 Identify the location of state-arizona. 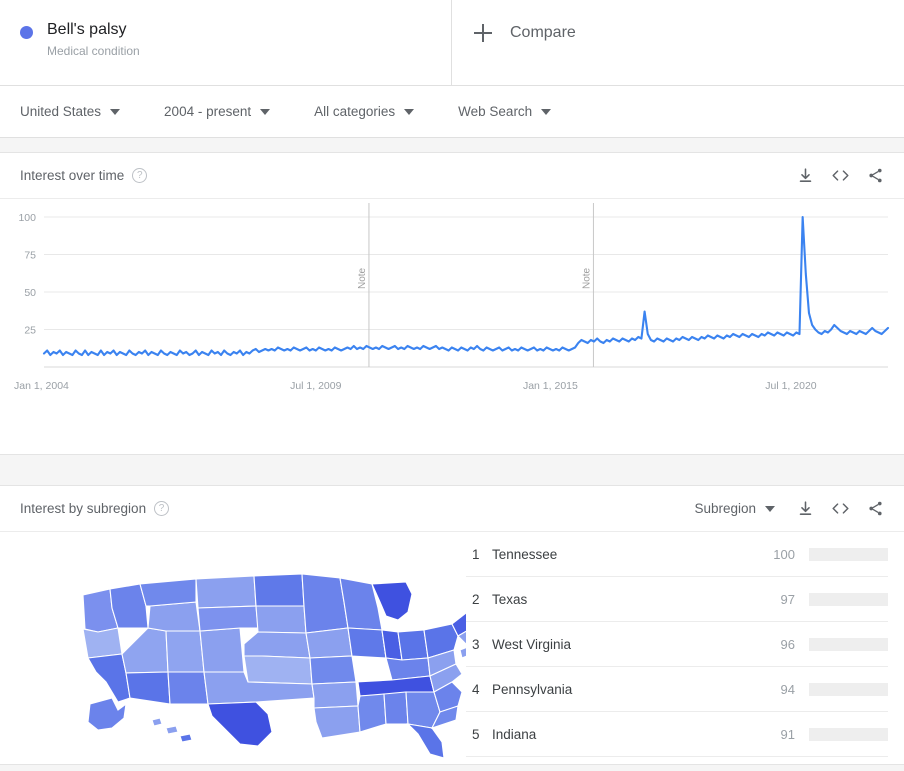
(148, 688).